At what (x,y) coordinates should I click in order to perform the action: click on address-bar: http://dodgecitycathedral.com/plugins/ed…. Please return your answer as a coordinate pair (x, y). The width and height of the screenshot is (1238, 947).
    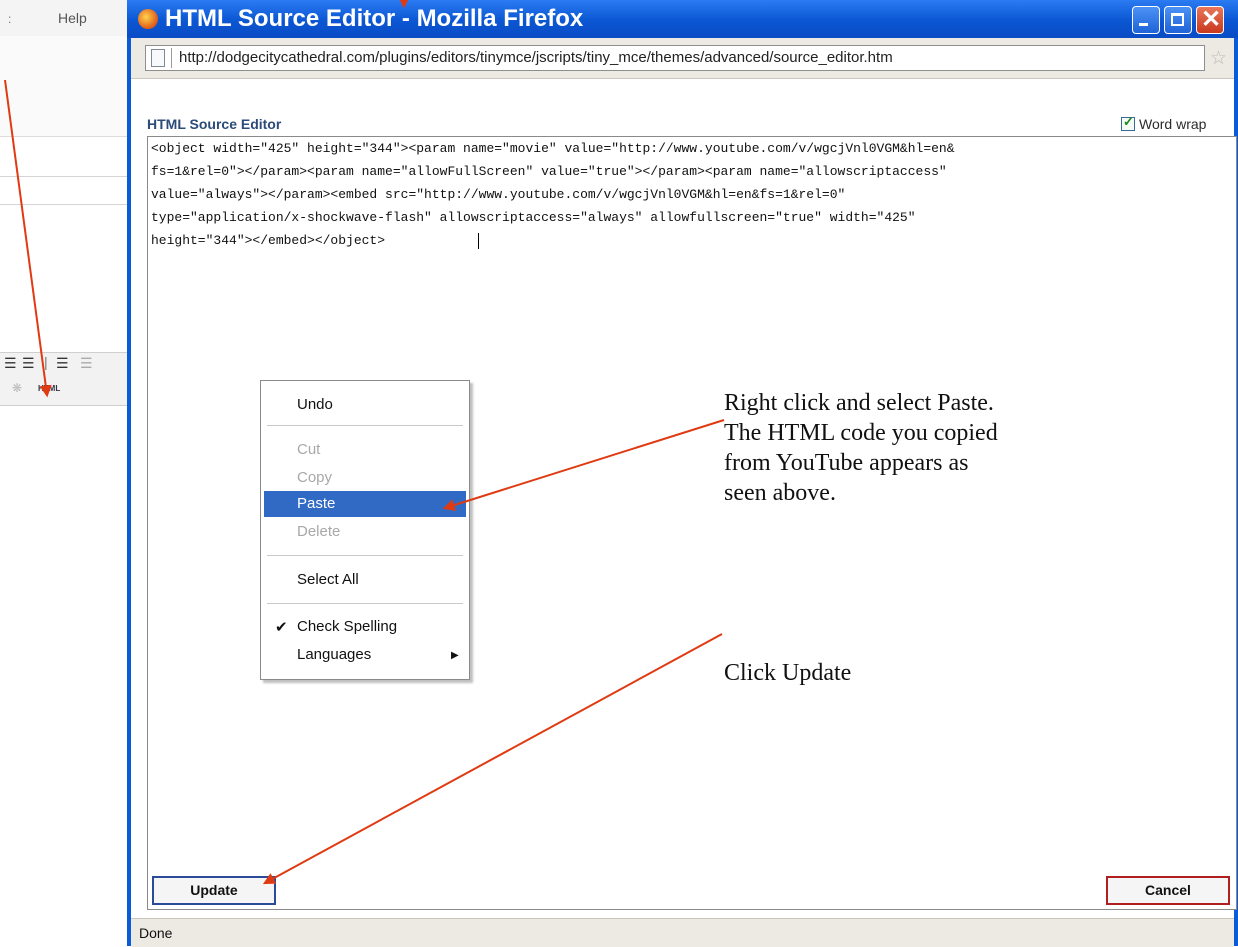
    Looking at the image, I should click on (682, 58).